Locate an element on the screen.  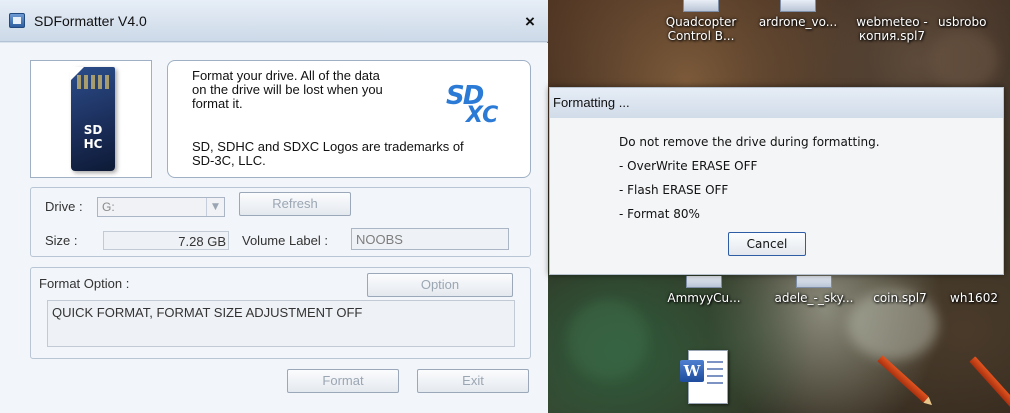
card-contacts is located at coordinates (93, 82).